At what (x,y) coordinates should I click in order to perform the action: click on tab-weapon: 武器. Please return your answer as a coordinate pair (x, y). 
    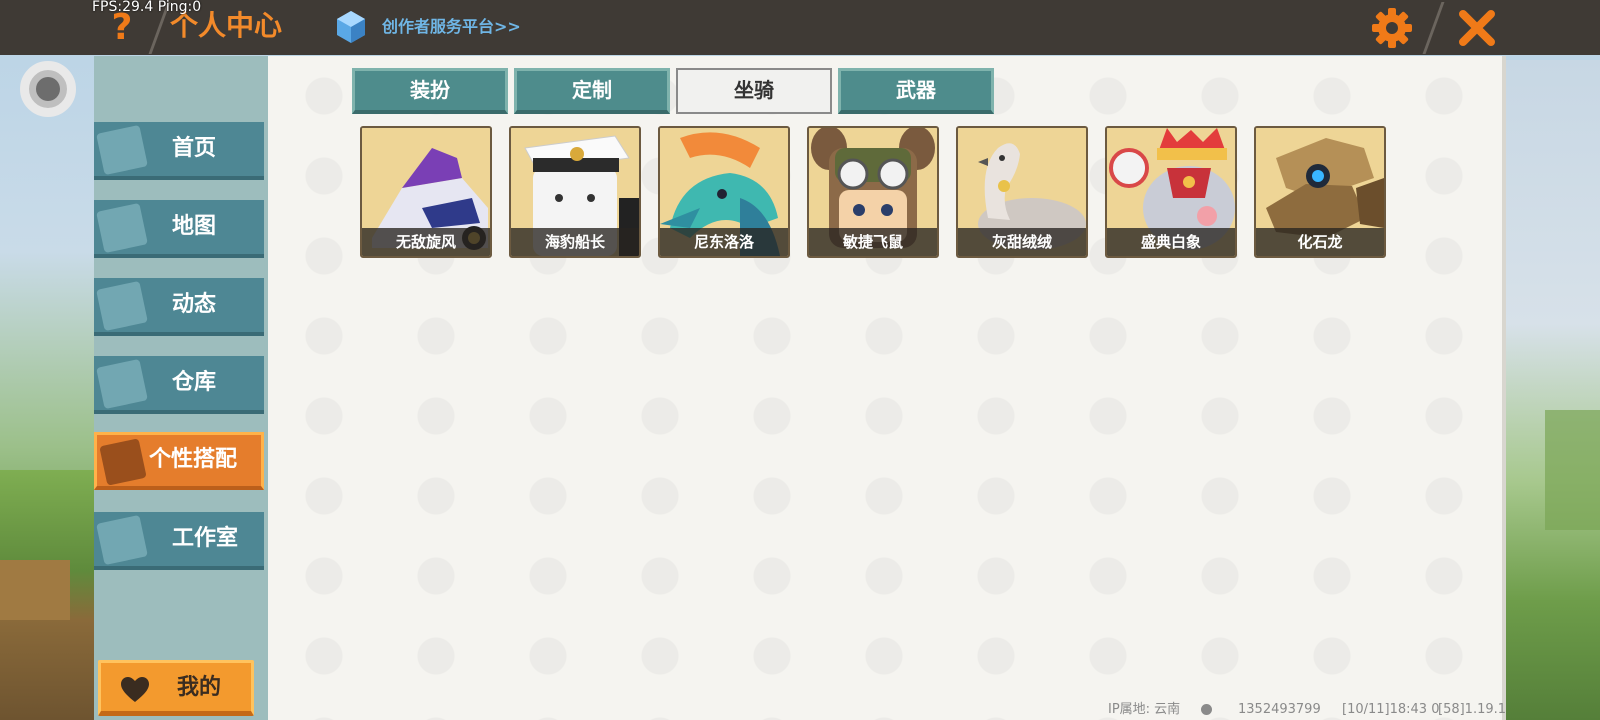
    Looking at the image, I should click on (916, 91).